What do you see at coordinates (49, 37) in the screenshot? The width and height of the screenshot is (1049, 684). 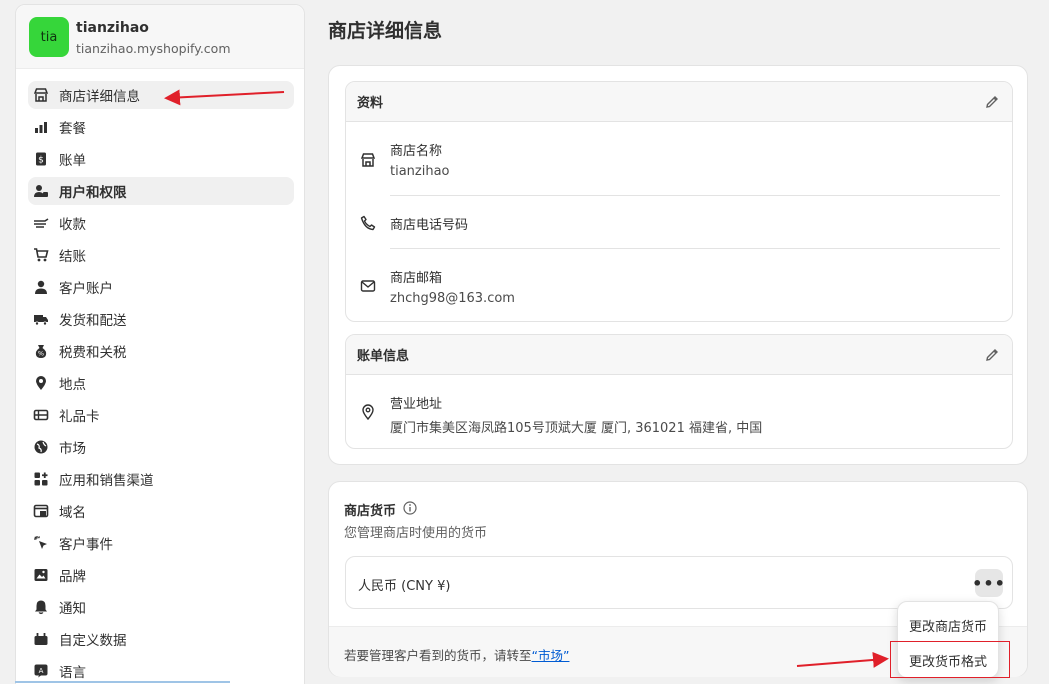 I see `store-avatar: tia` at bounding box center [49, 37].